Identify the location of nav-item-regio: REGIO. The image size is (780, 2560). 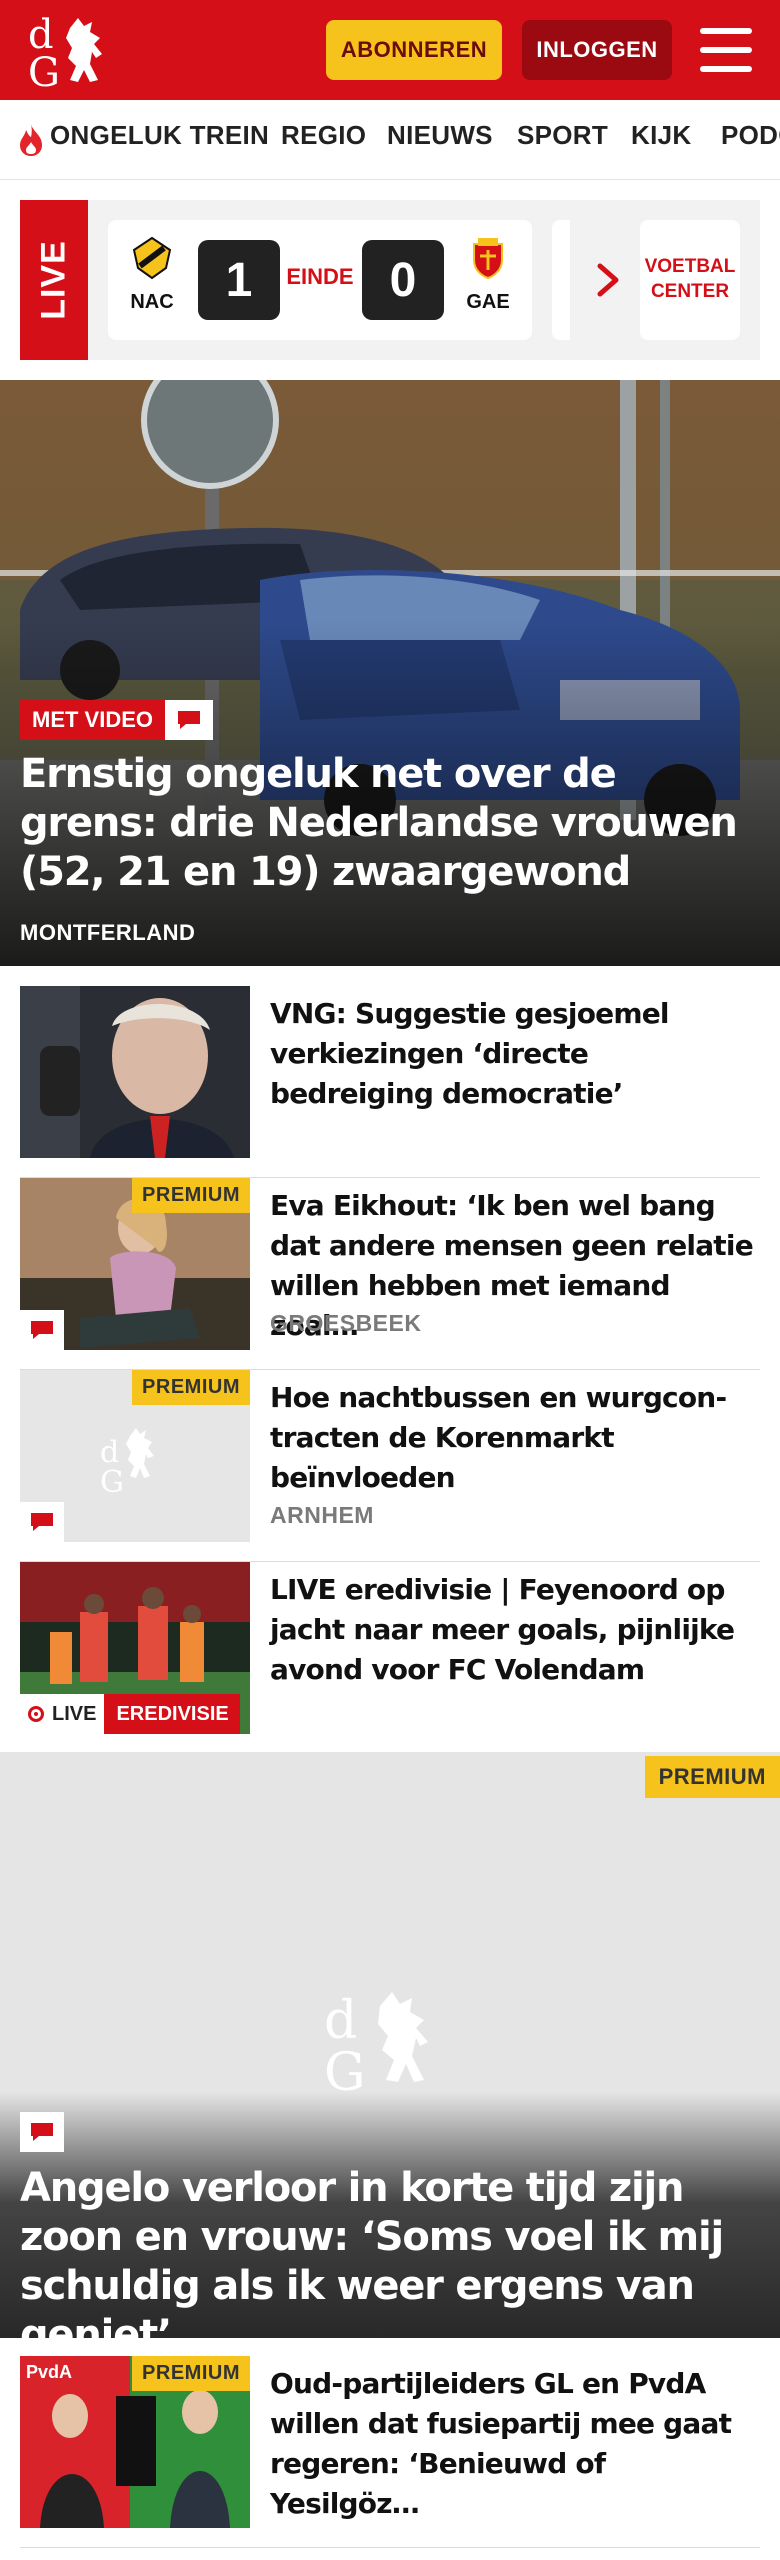
(323, 135).